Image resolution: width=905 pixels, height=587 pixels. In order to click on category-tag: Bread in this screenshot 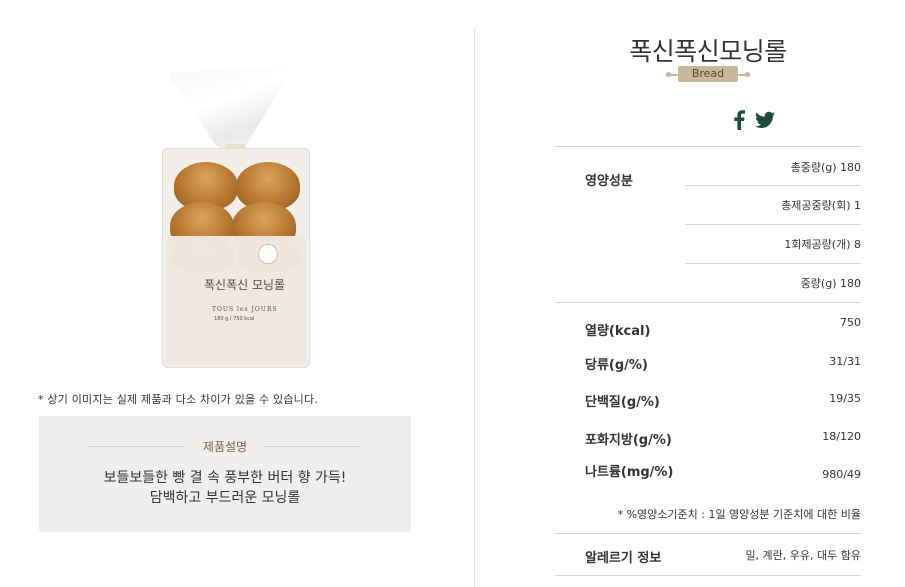, I will do `click(708, 75)`.